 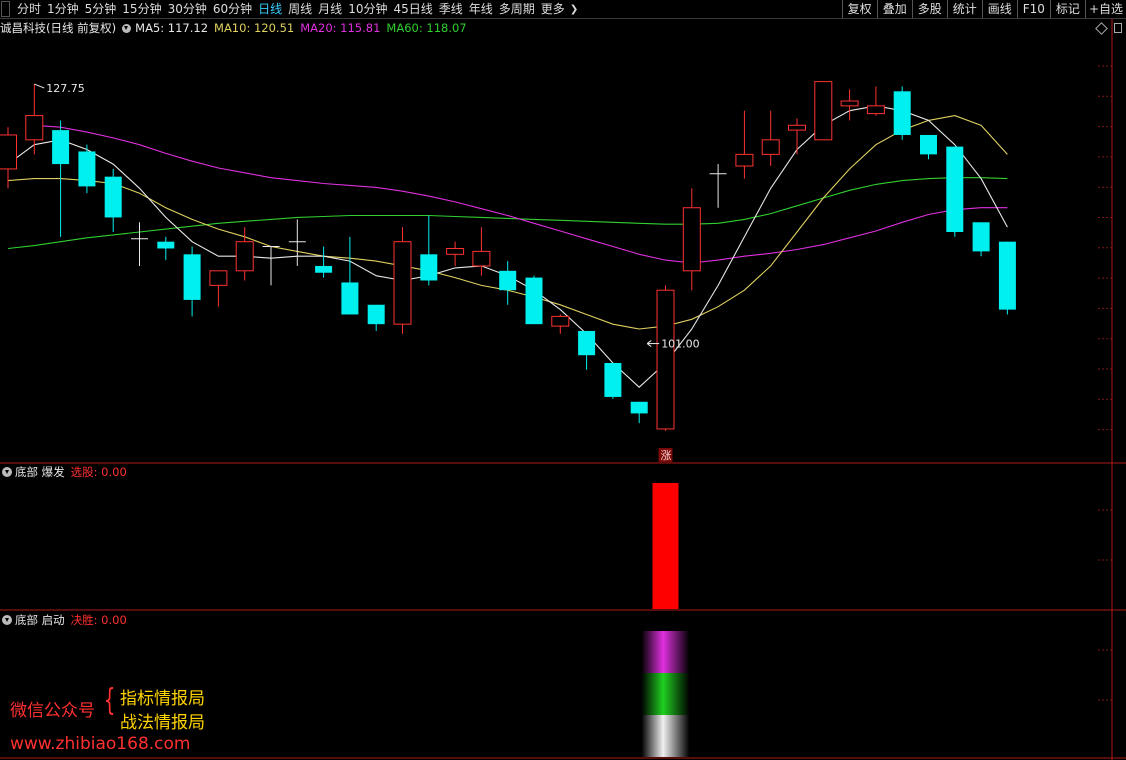 What do you see at coordinates (39, 86) in the screenshot?
I see `high-marker-arrow` at bounding box center [39, 86].